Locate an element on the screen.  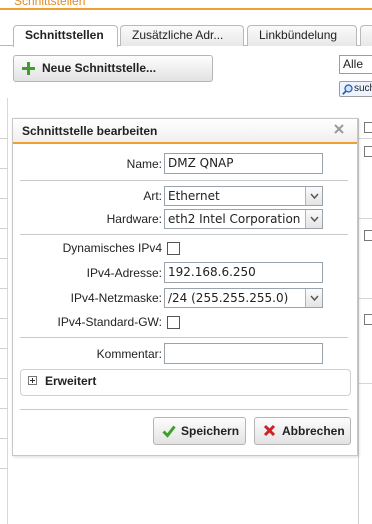
tab-schnittstellen: Schnittstellen is located at coordinates (65, 36).